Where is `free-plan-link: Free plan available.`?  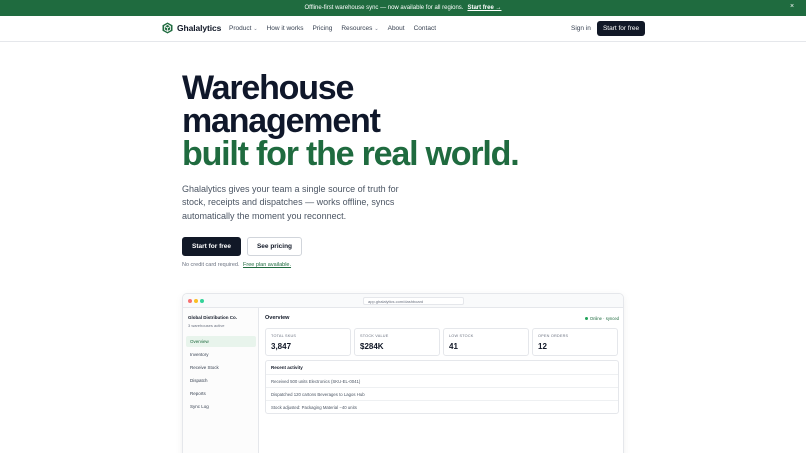
free-plan-link: Free plan available. is located at coordinates (267, 265).